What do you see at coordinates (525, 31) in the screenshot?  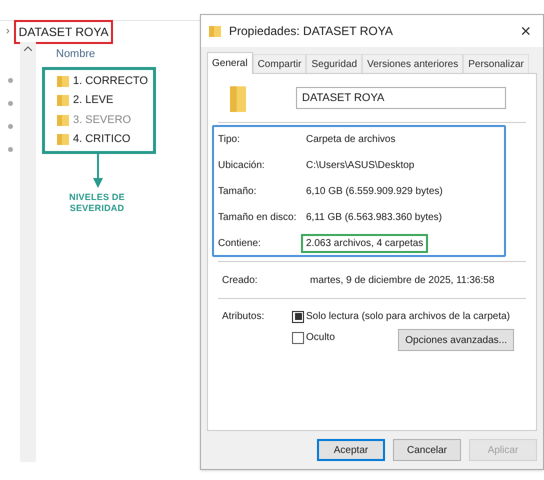 I see `close-button: ×` at bounding box center [525, 31].